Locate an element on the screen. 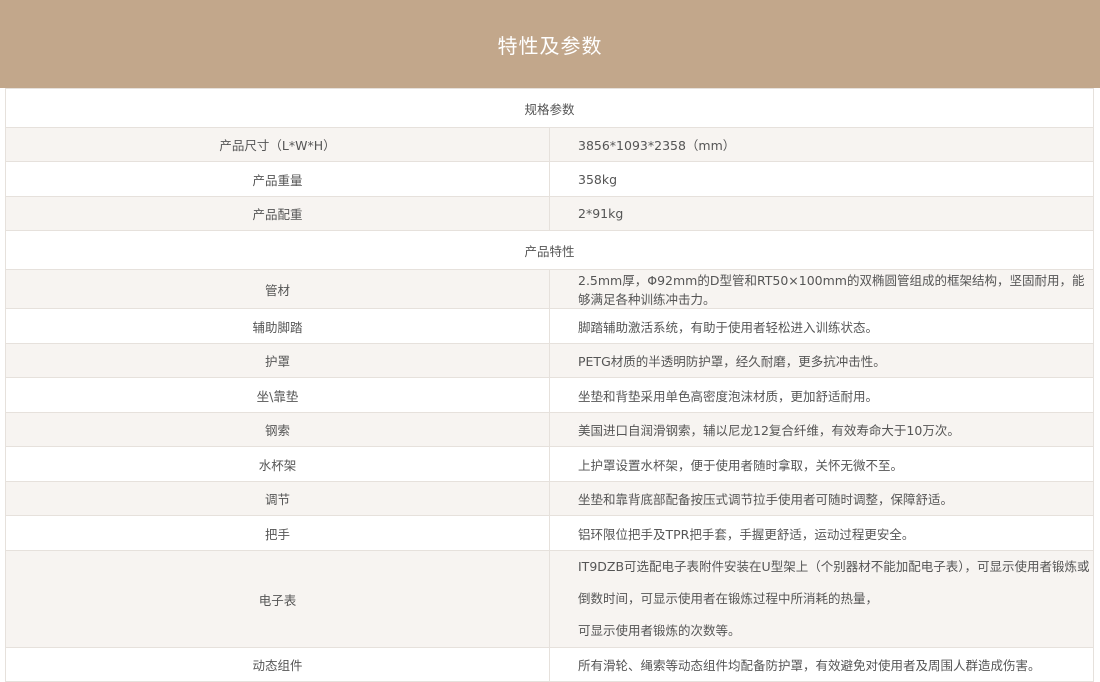  table-row: 护罩 PETG材质的半透明防护罩，经久耐磨，更多抗冲击性。 is located at coordinates (549, 360).